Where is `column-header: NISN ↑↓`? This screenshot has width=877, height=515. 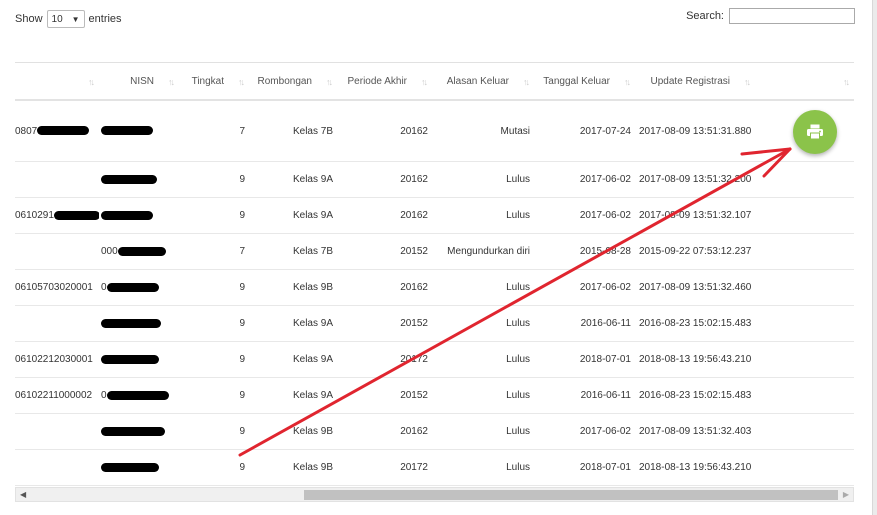 column-header: NISN ↑↓ is located at coordinates (139, 82).